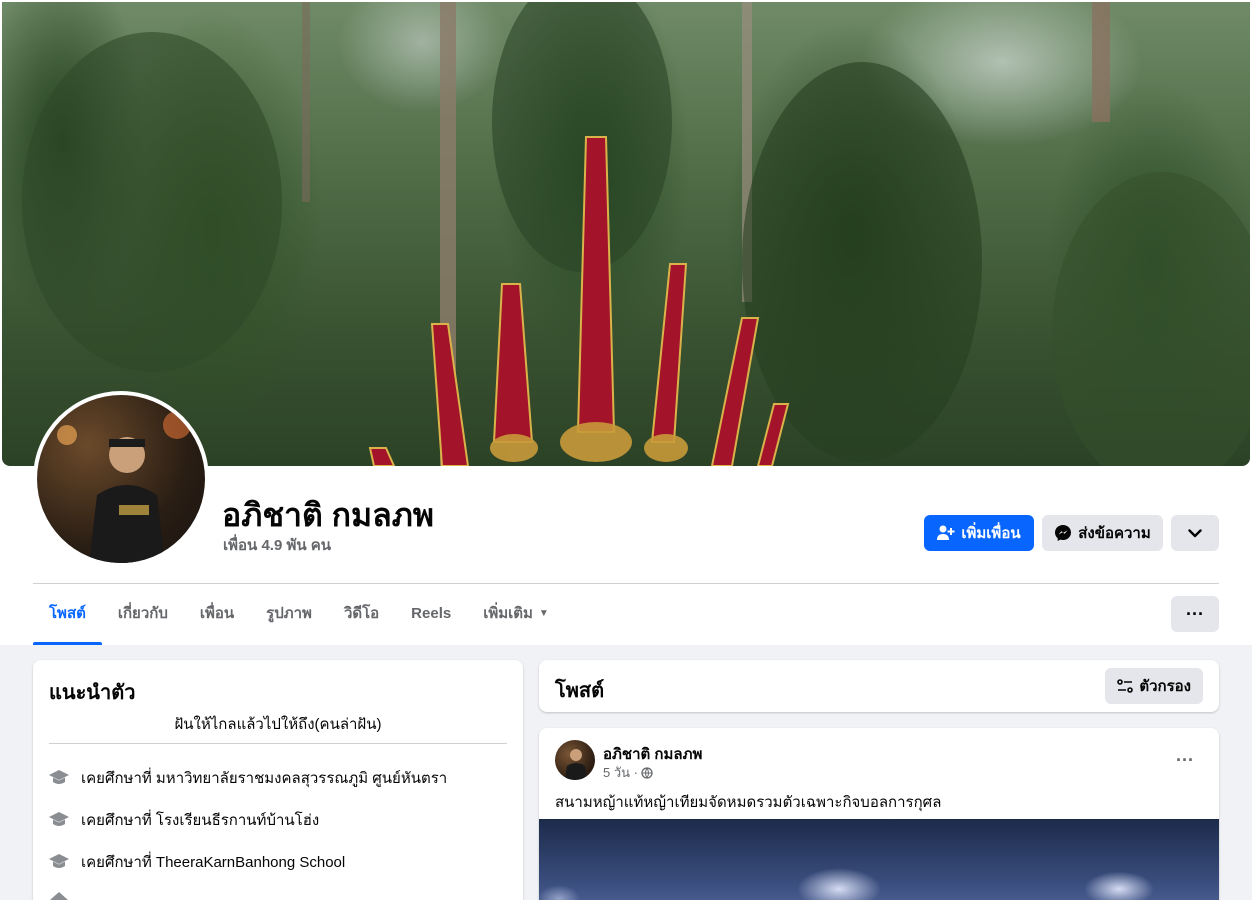 The height and width of the screenshot is (900, 1252). What do you see at coordinates (217, 613) in the screenshot?
I see `tab-label: เพื่อน` at bounding box center [217, 613].